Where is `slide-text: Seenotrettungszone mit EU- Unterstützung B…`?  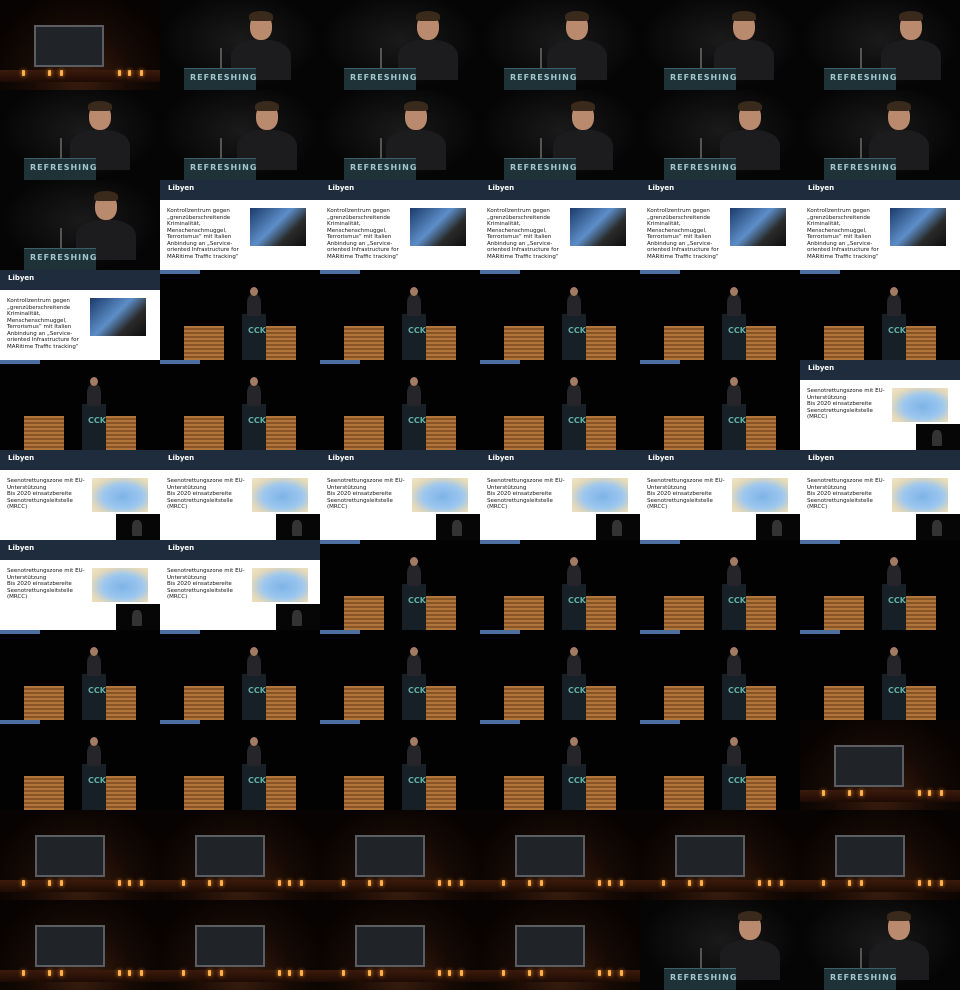 slide-text: Seenotrettungszone mit EU- Unterstützung B… is located at coordinates (848, 494).